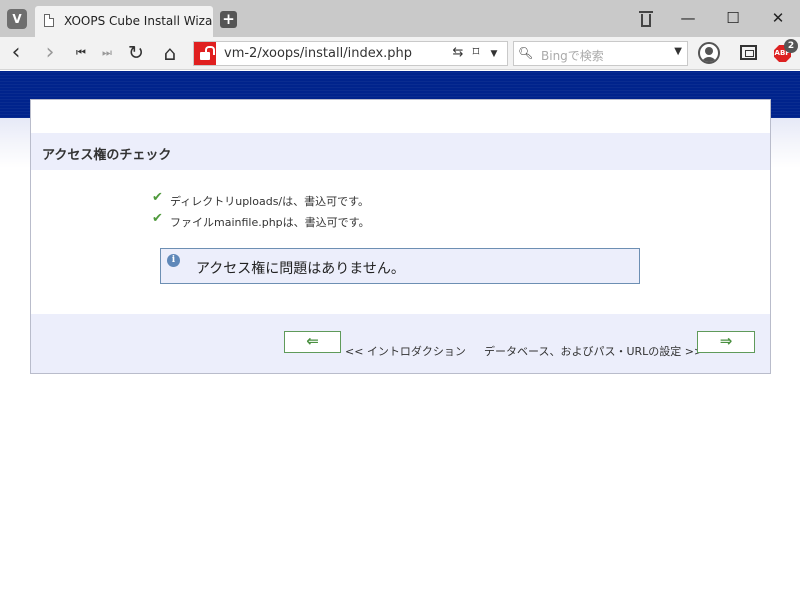 The width and height of the screenshot is (800, 600). Describe the element at coordinates (748, 52) in the screenshot. I see `capture-icon` at that location.